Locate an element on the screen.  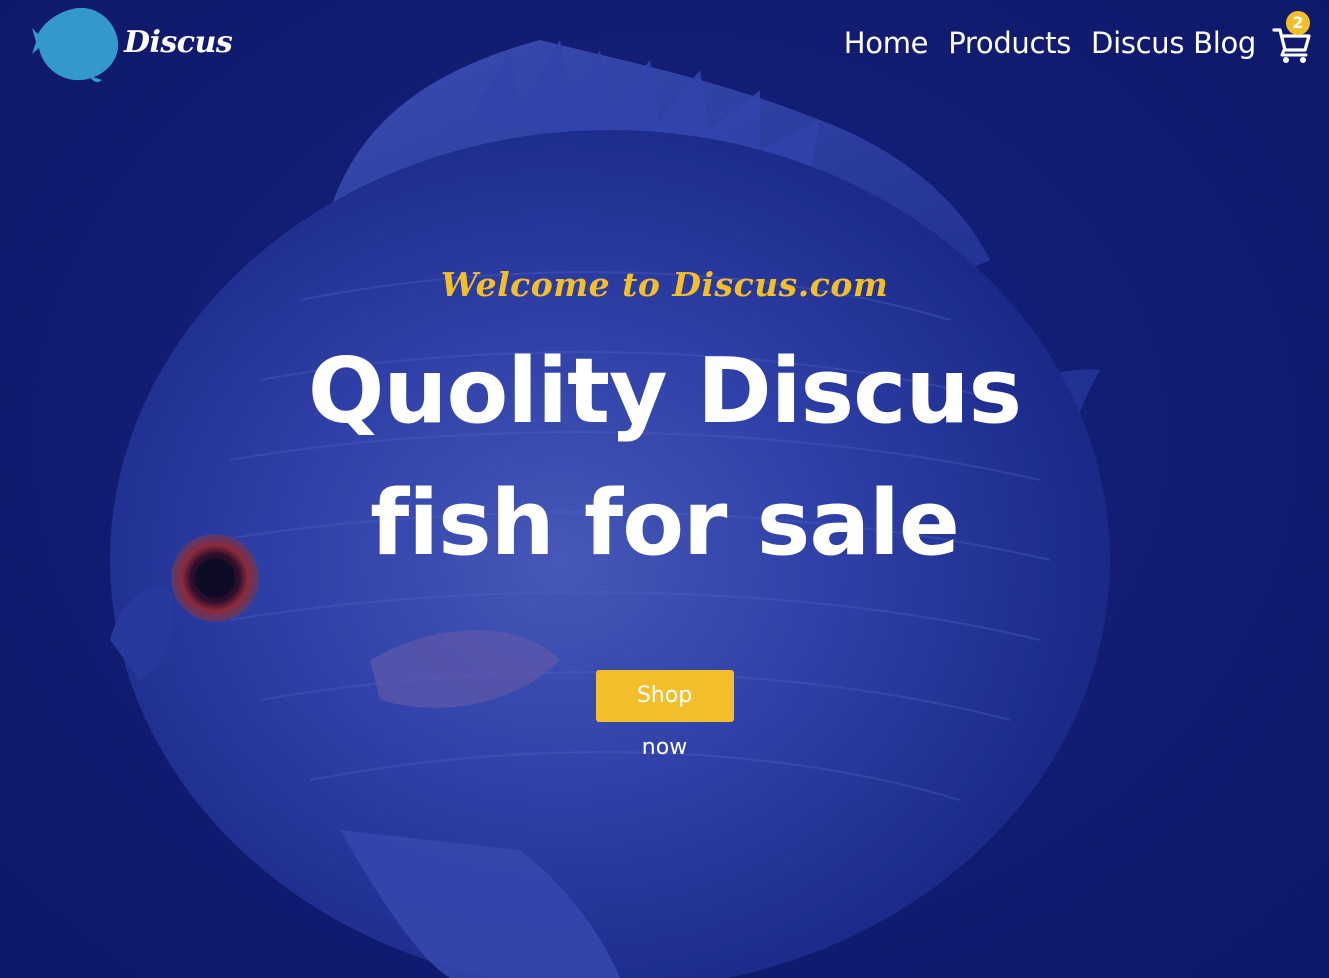
headline-line-2: fish for sale is located at coordinates (665, 523).